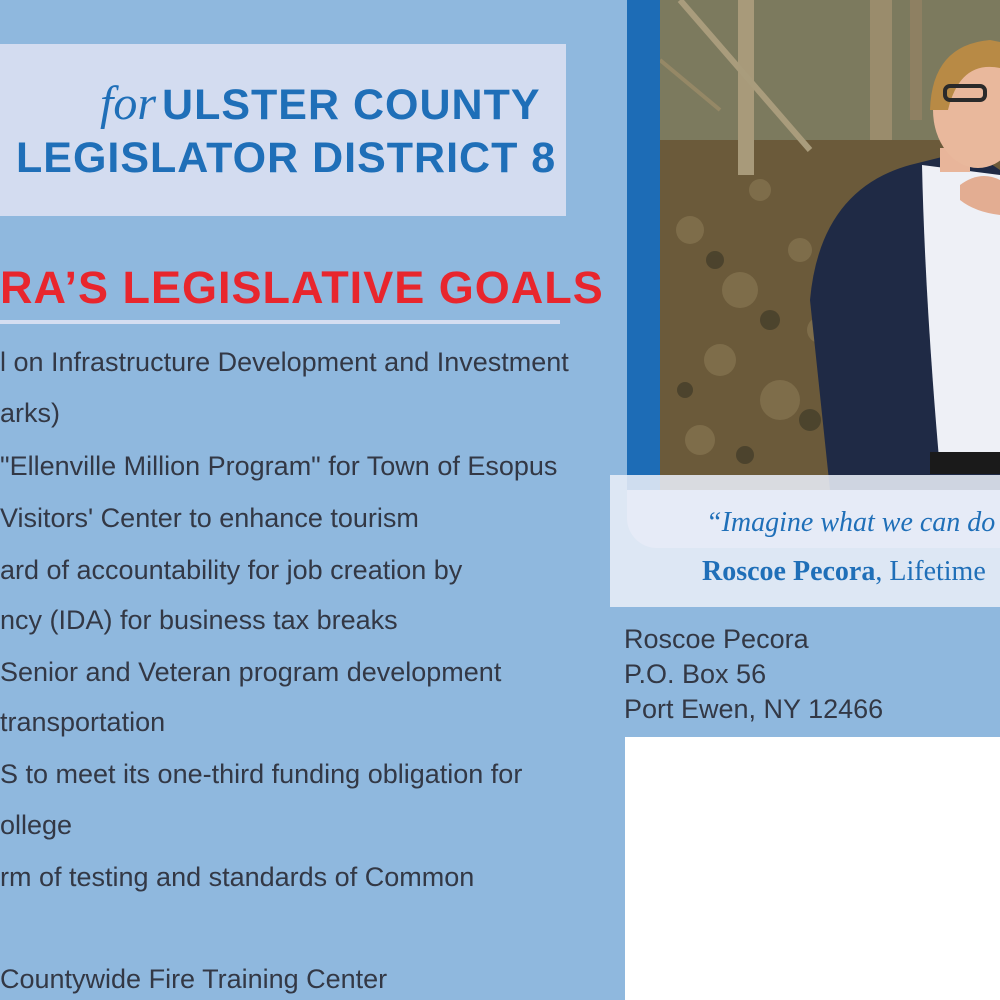 The image size is (1000, 1000). I want to click on title-line-1: for ULSTER COUNTY, so click(320, 104).